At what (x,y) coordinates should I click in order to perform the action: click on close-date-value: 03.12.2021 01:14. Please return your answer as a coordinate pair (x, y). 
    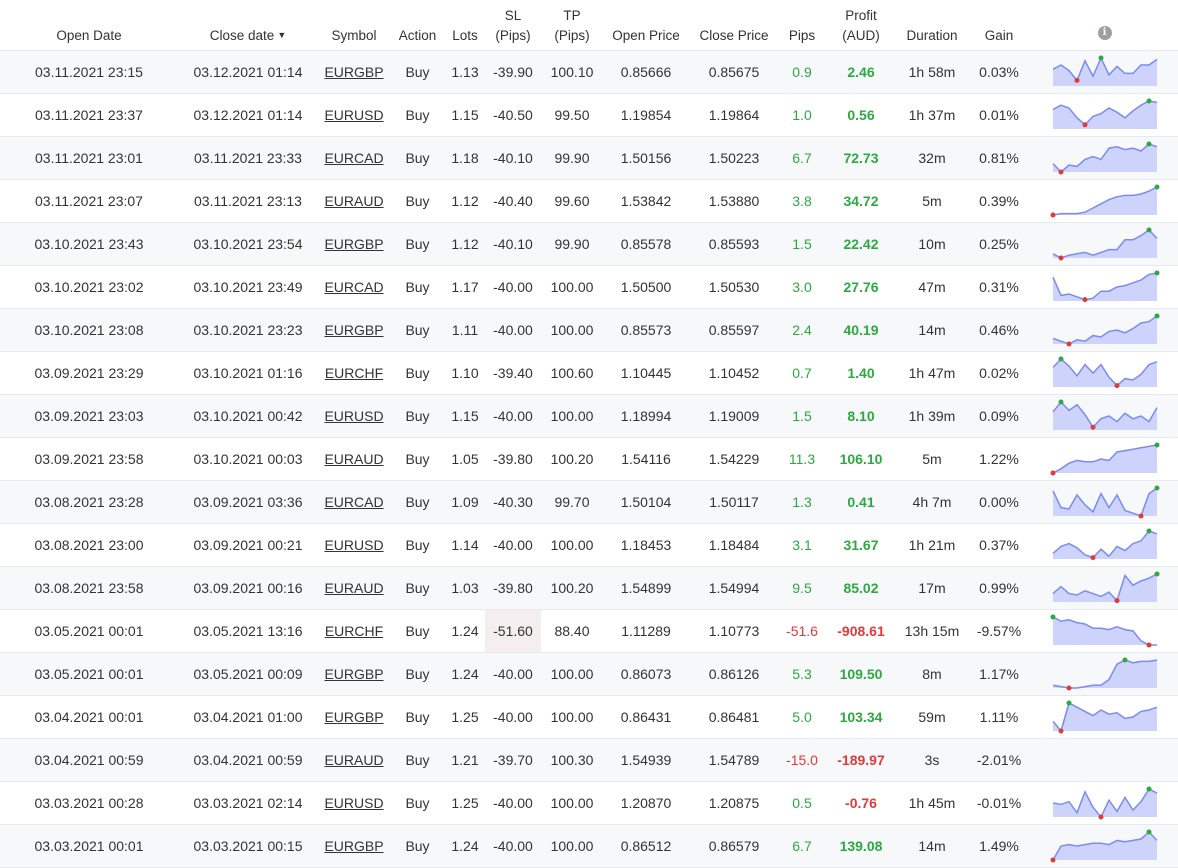
    Looking at the image, I should click on (248, 115).